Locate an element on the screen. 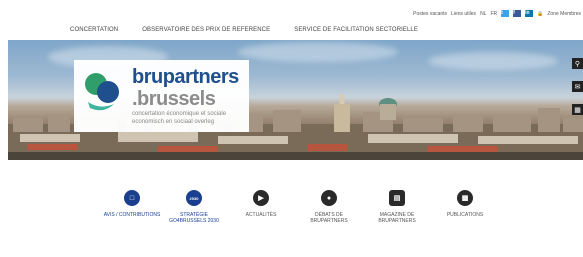 This screenshot has height=257, width=583. lock-icon: 🔒 is located at coordinates (540, 13).